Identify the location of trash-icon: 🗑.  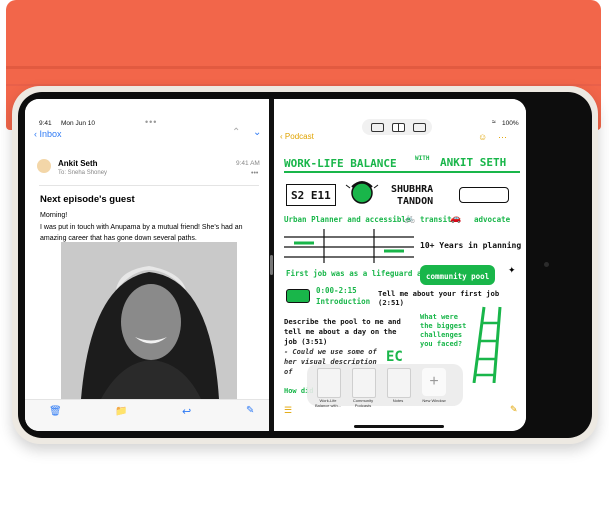
(55, 411).